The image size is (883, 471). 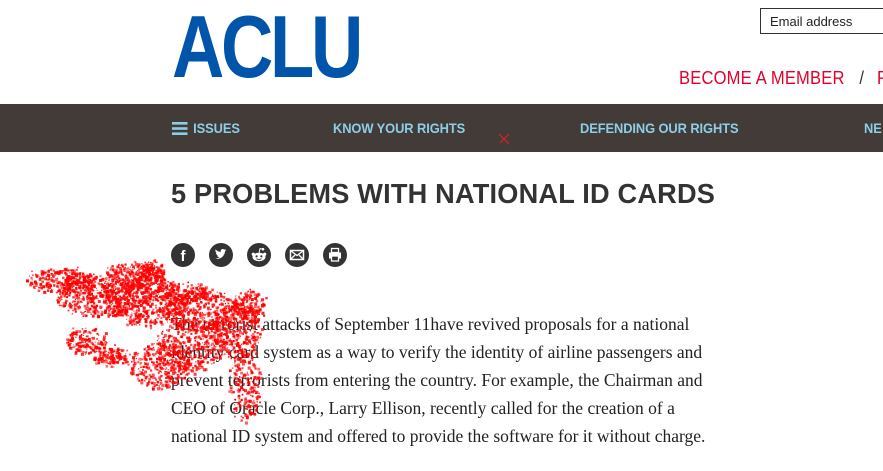 I want to click on email-share-button, so click(x=297, y=255).